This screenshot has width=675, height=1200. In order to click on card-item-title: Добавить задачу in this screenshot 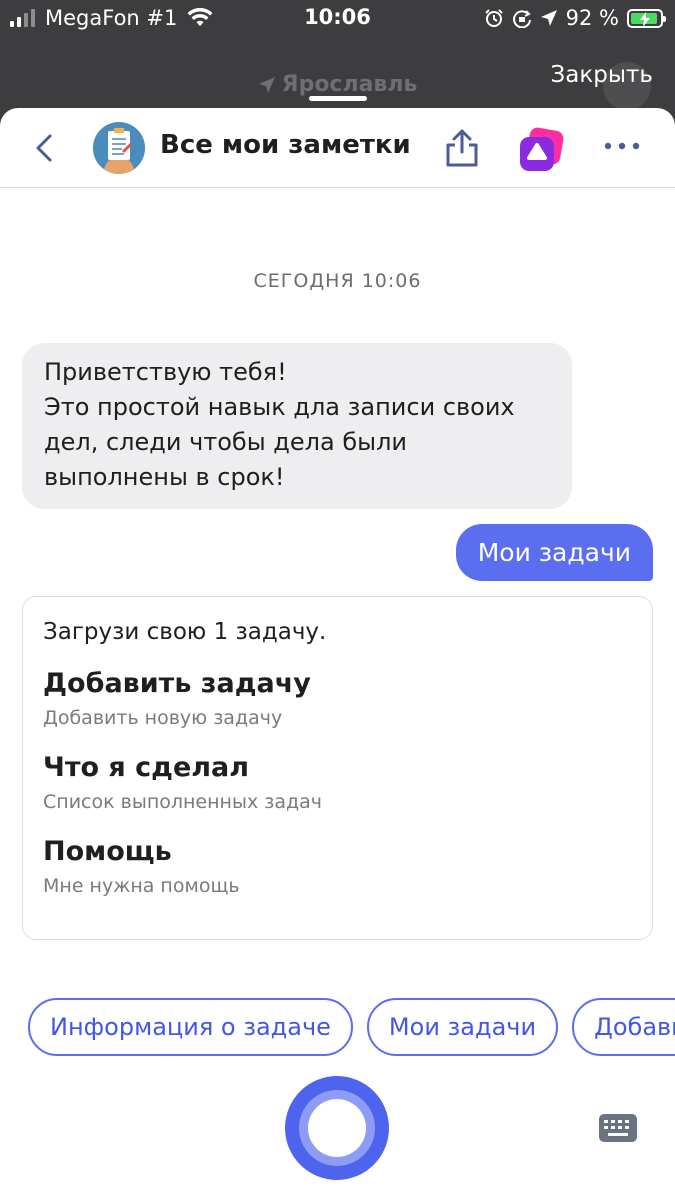, I will do `click(177, 683)`.